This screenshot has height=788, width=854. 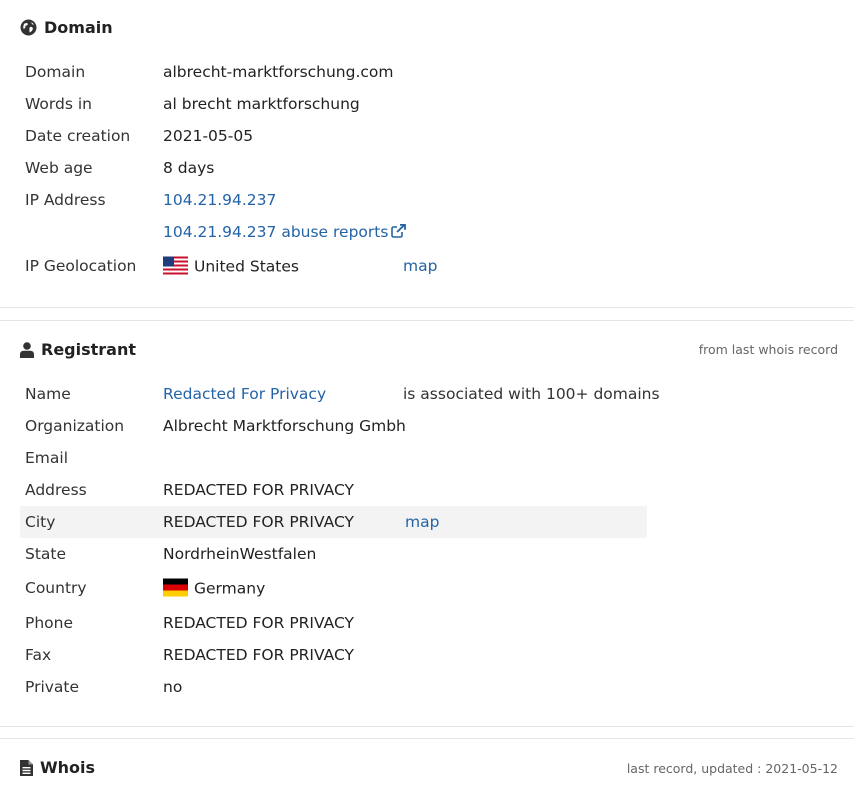 What do you see at coordinates (276, 232) in the screenshot?
I see `abuse-reports-text: 104.21.94.237 abuse reports` at bounding box center [276, 232].